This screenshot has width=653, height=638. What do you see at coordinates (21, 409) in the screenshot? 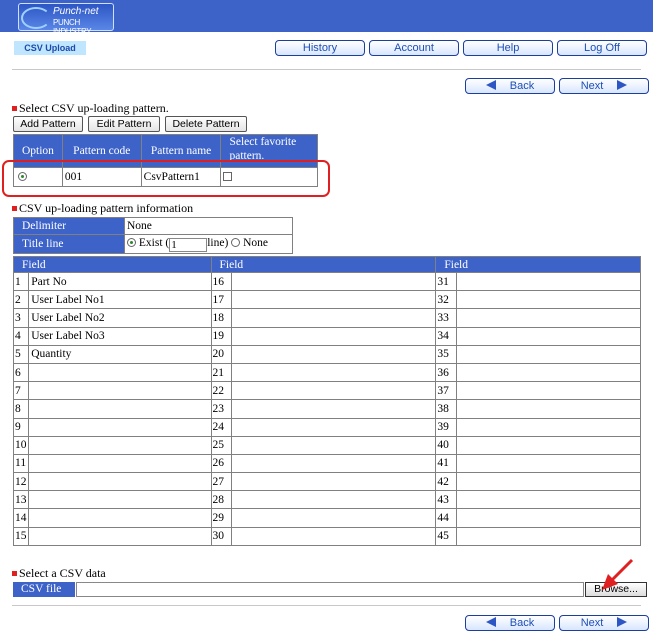
I see `field-number: 8` at bounding box center [21, 409].